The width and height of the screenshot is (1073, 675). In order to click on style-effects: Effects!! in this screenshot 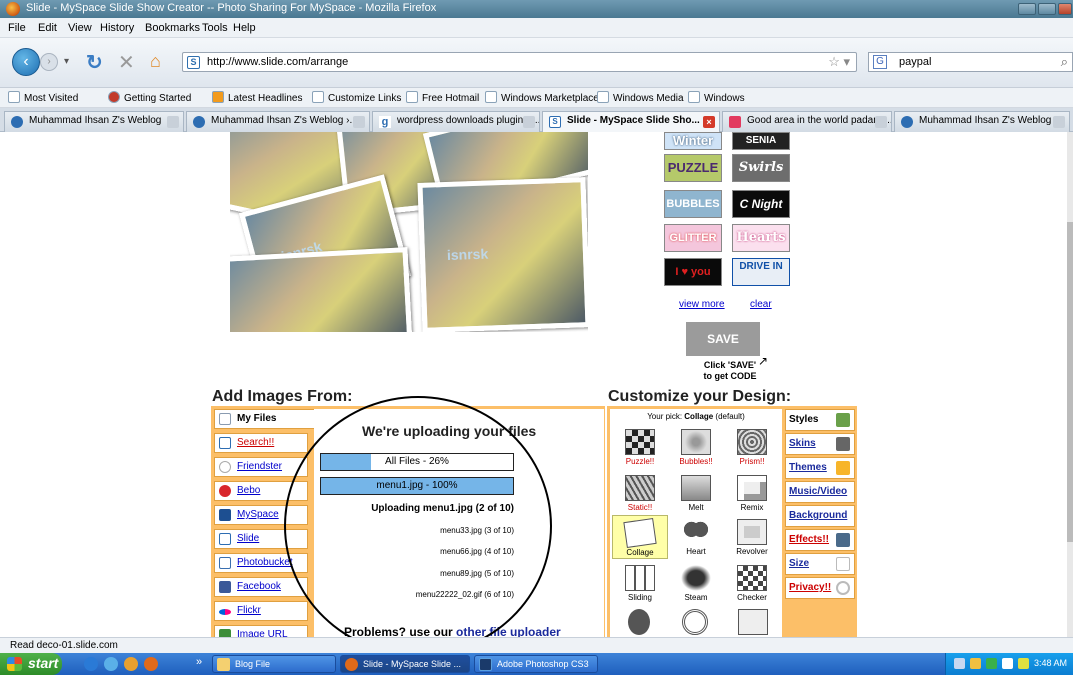, I will do `click(820, 540)`.